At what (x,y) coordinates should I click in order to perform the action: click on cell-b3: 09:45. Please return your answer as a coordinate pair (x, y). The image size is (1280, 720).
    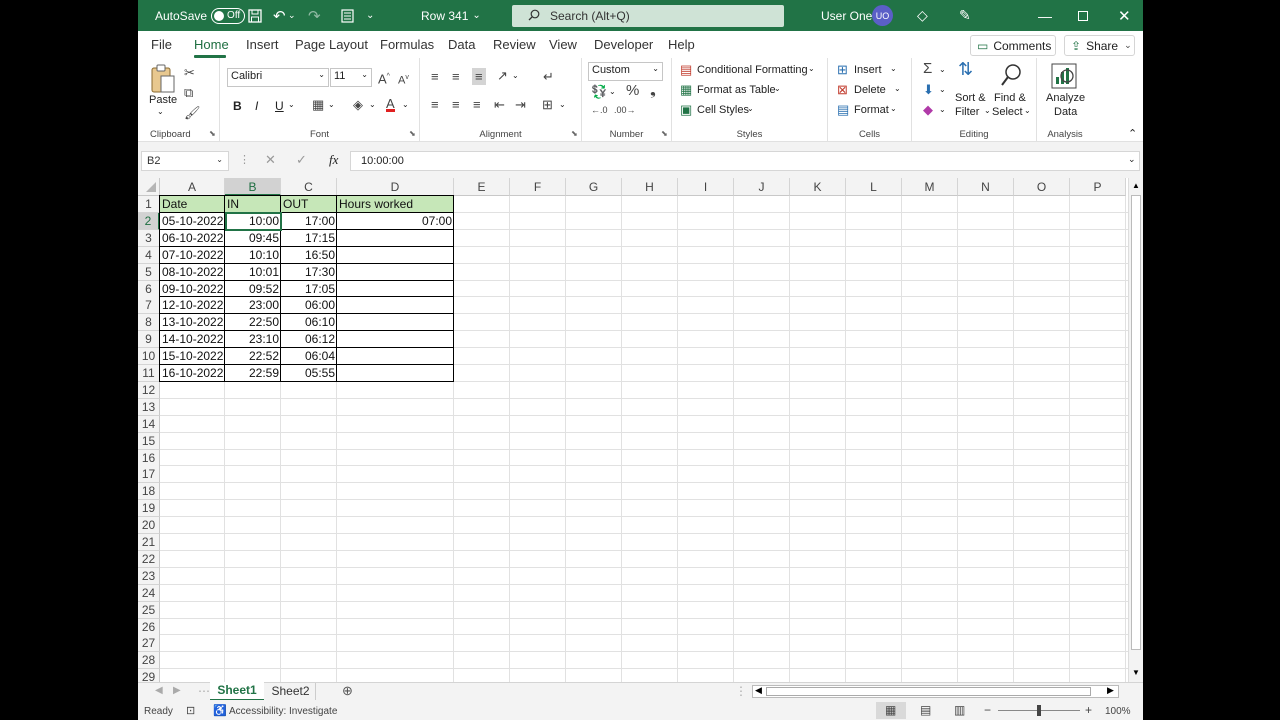
    Looking at the image, I should click on (253, 238).